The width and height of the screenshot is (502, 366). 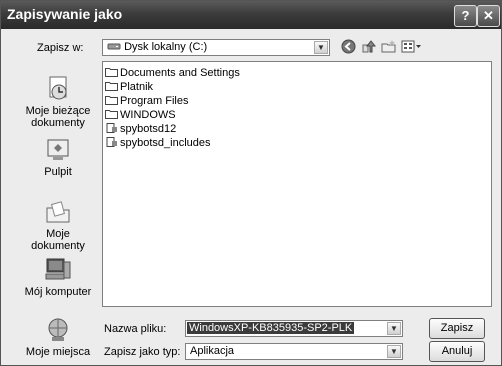 I want to click on new-folder-icon, so click(x=389, y=48).